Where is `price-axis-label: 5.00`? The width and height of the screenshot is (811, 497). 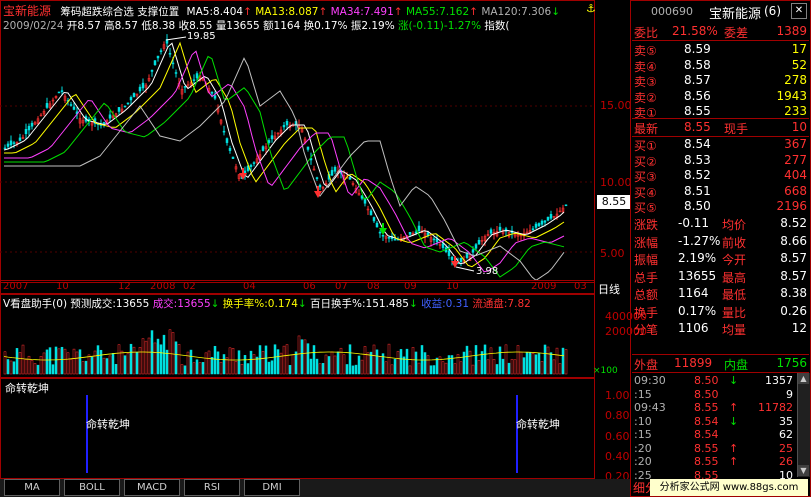 price-axis-label: 5.00 is located at coordinates (612, 253).